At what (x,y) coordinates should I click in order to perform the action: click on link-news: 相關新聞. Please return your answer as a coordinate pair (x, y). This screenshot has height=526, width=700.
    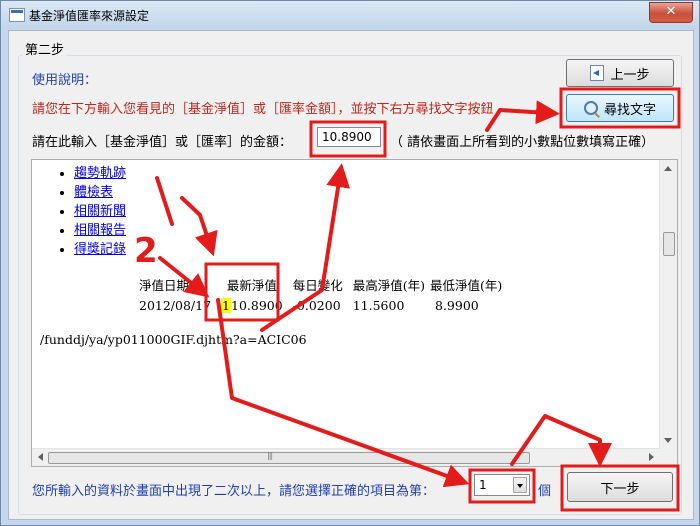
    Looking at the image, I should click on (100, 211).